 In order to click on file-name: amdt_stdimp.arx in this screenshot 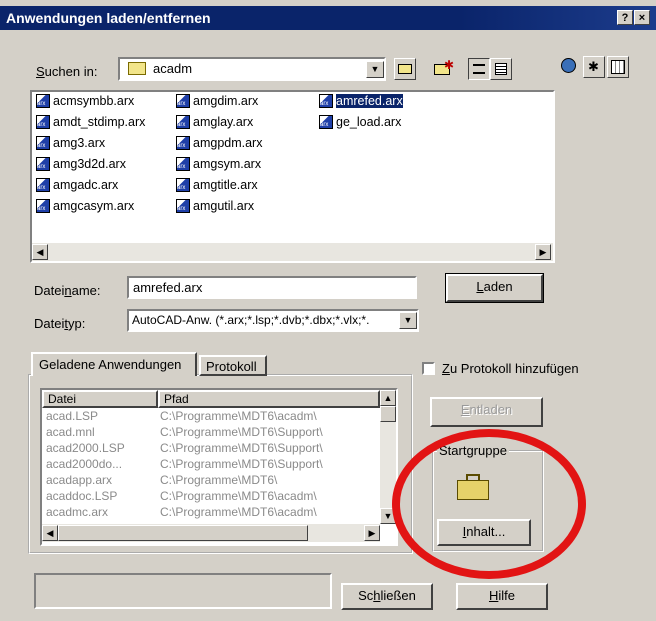, I will do `click(99, 122)`.